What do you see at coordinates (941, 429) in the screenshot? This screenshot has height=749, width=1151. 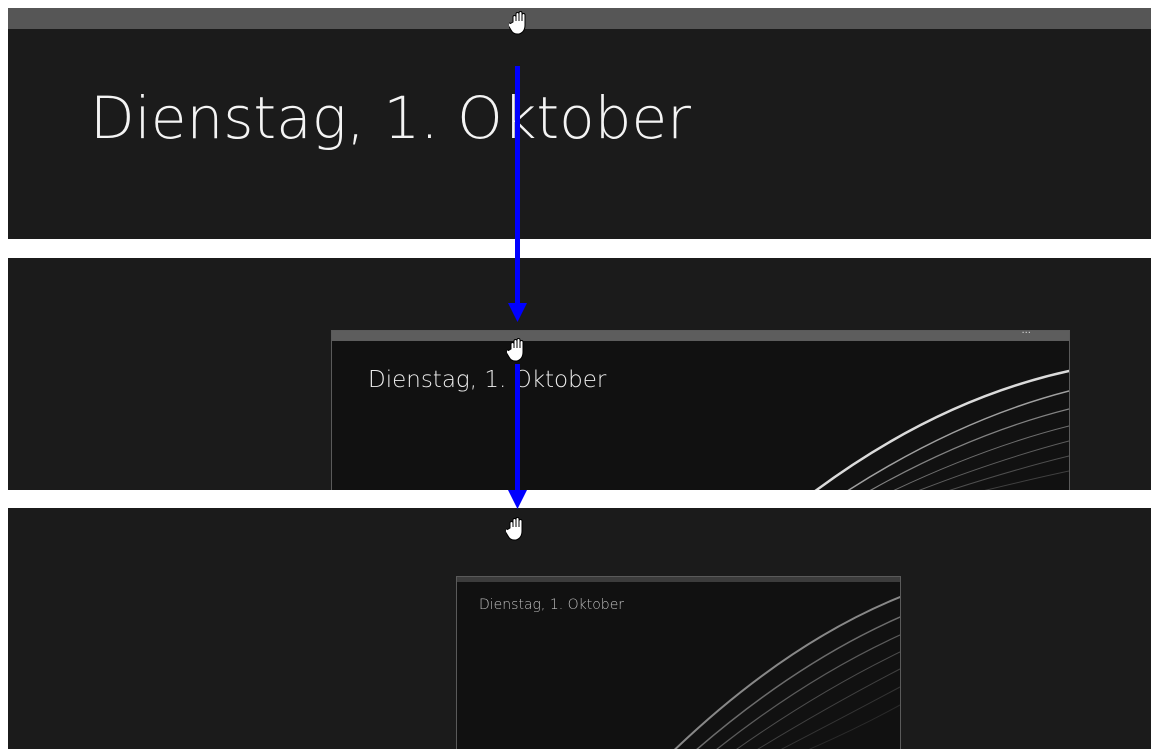 I see `wallpaper-arcs` at bounding box center [941, 429].